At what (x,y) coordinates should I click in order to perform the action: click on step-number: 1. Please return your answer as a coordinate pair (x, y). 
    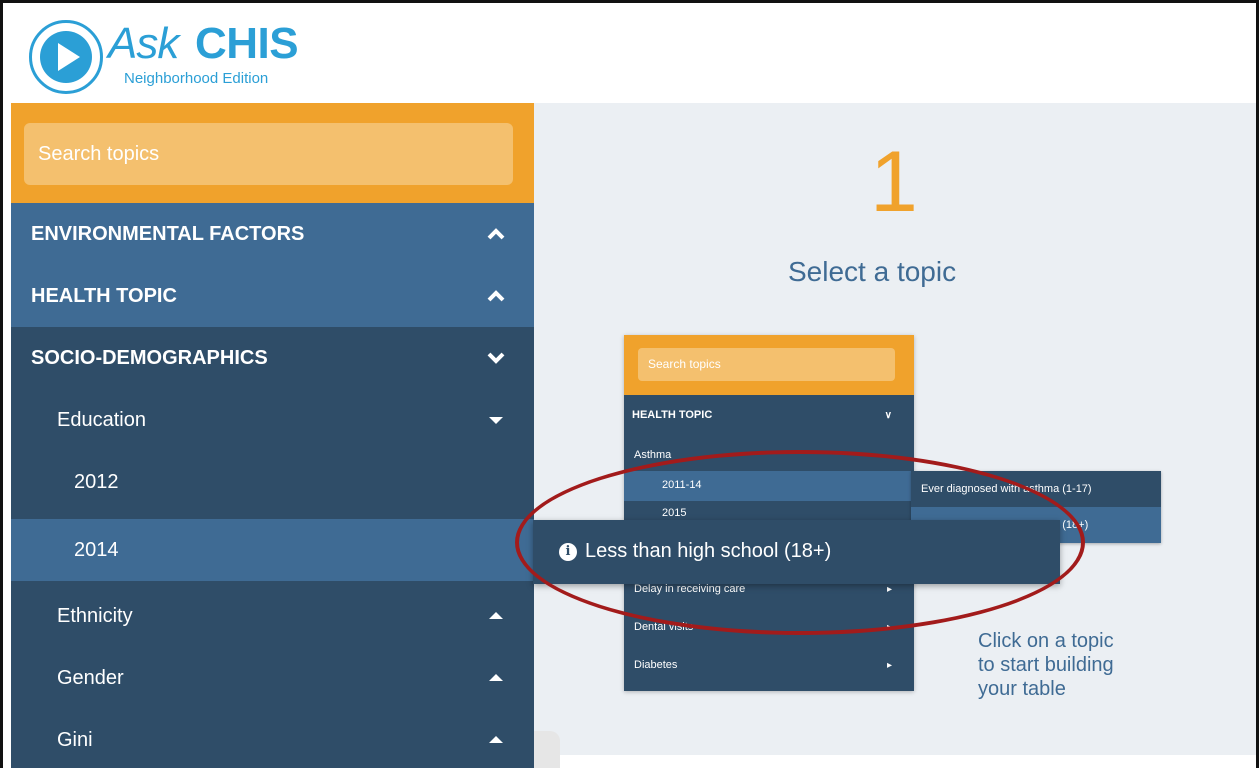
    Looking at the image, I should click on (894, 182).